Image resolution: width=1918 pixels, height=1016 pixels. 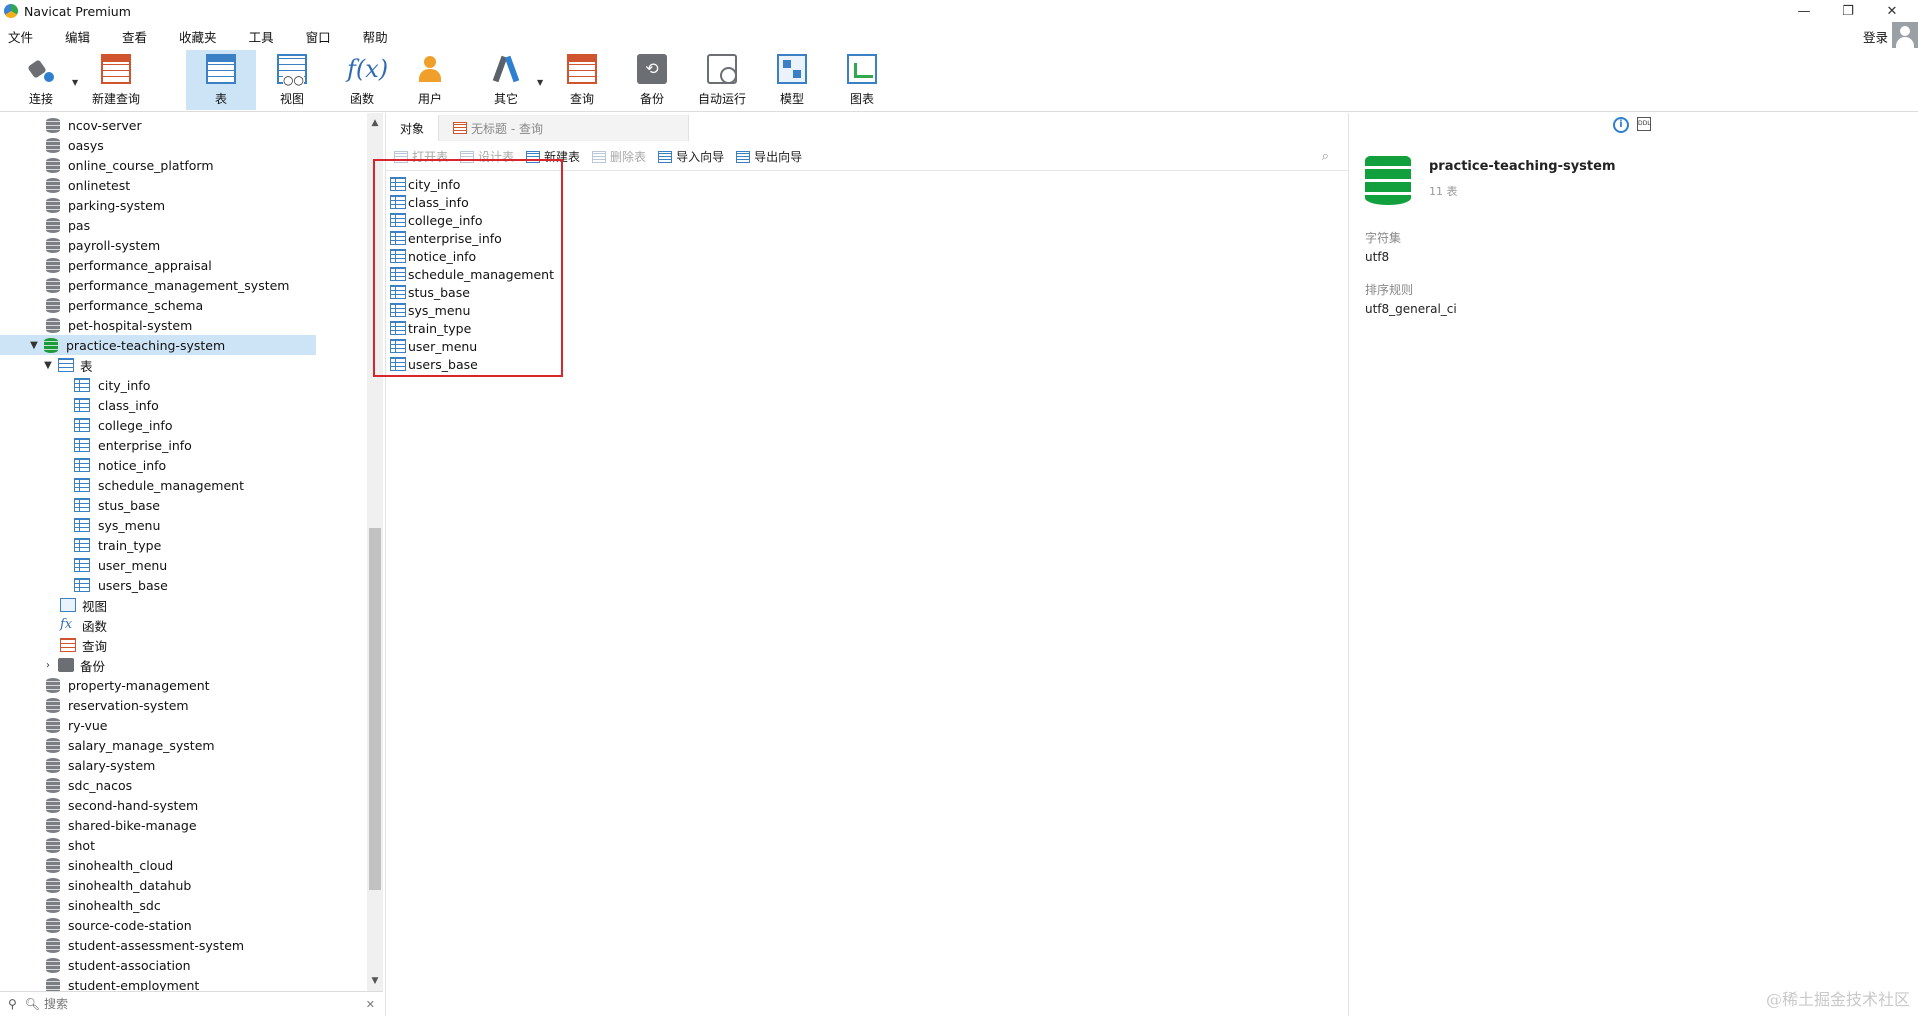 I want to click on db-item: ry-vue, so click(x=77, y=725).